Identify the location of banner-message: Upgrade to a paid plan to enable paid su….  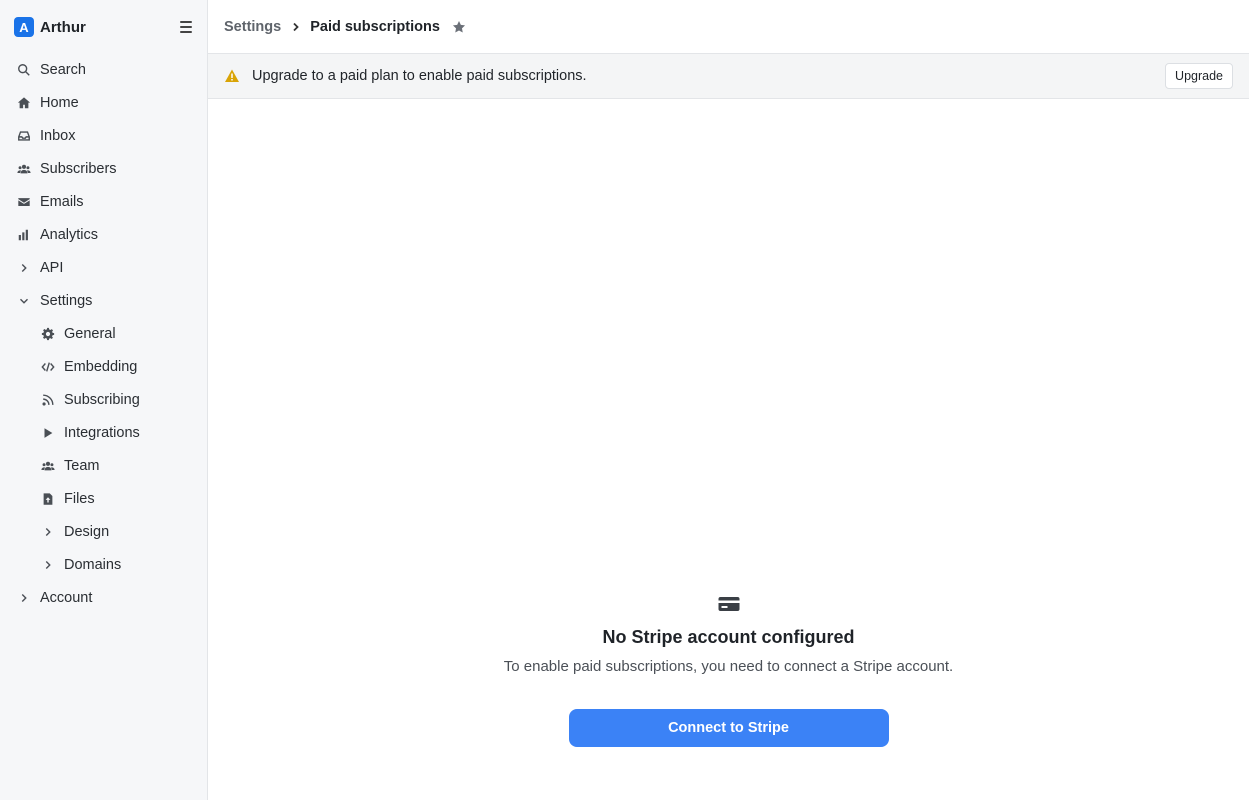
(419, 76).